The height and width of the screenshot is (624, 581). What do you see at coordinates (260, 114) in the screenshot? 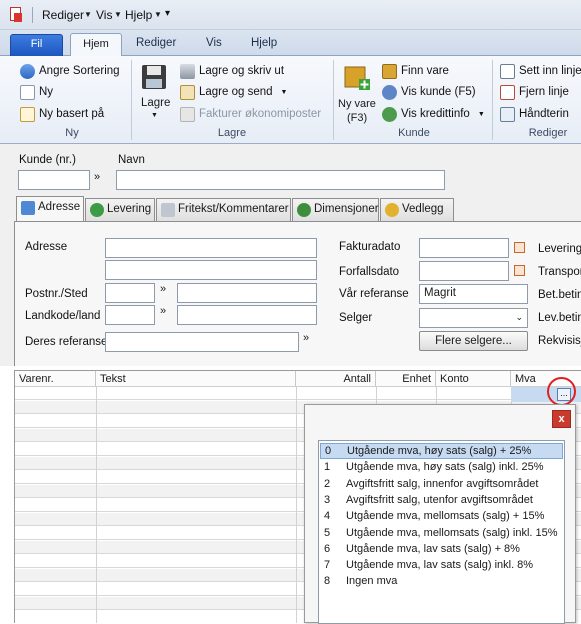
I see `fakturer-label: Fakturer økonomiposter` at bounding box center [260, 114].